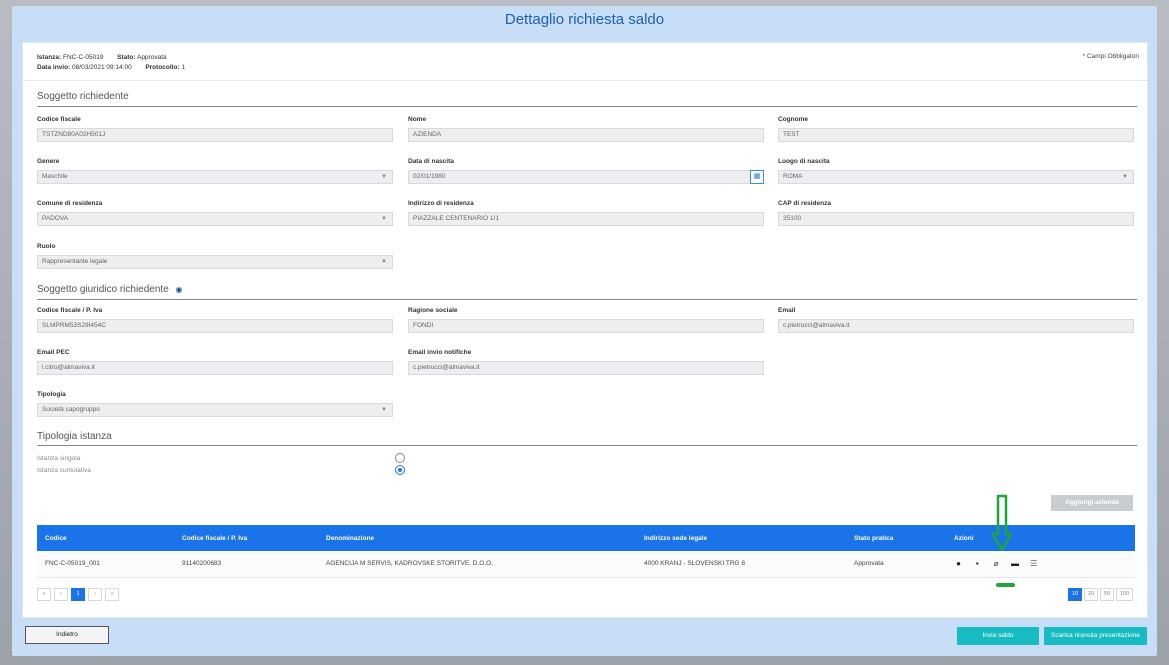  What do you see at coordinates (896, 564) in the screenshot?
I see `cell-stato: Approvata` at bounding box center [896, 564].